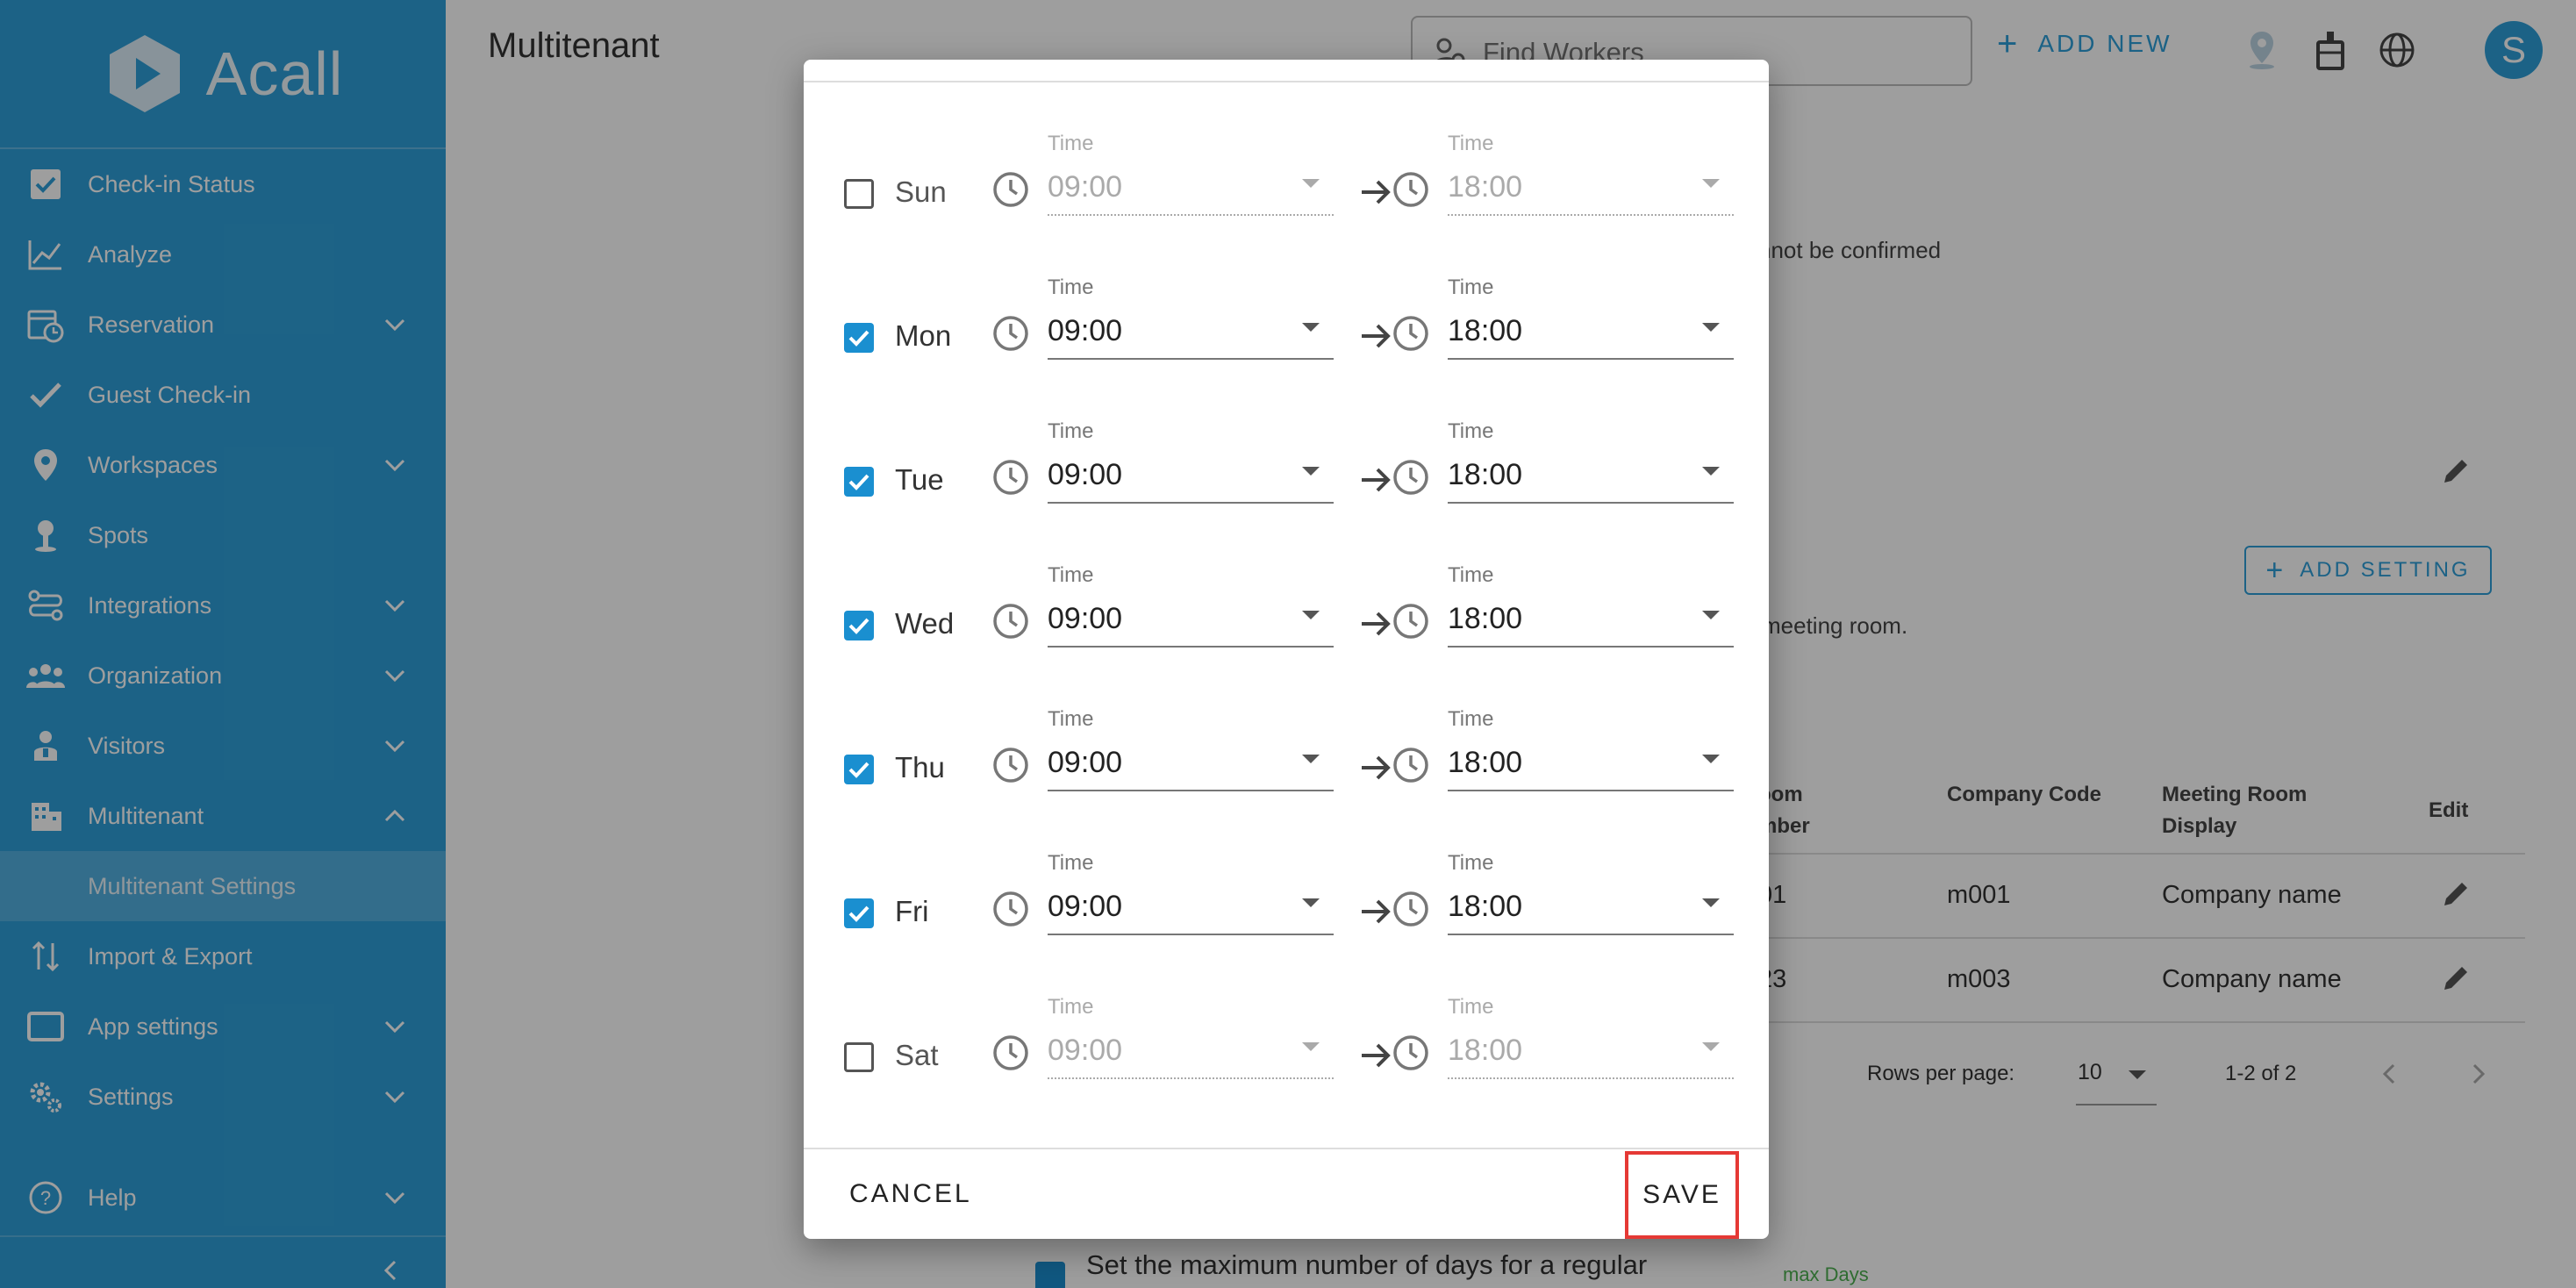 The width and height of the screenshot is (2576, 1288). What do you see at coordinates (921, 191) in the screenshot?
I see `day-label: Sun` at bounding box center [921, 191].